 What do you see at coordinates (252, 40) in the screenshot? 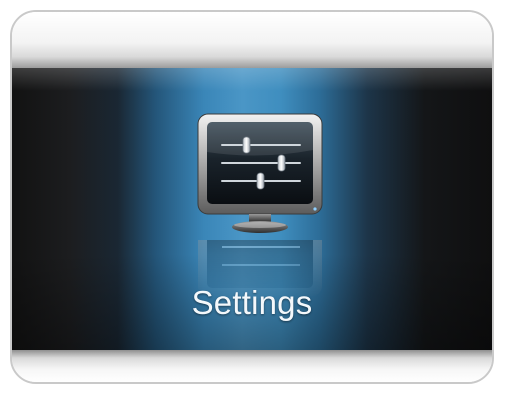
I see `top-bezel` at bounding box center [252, 40].